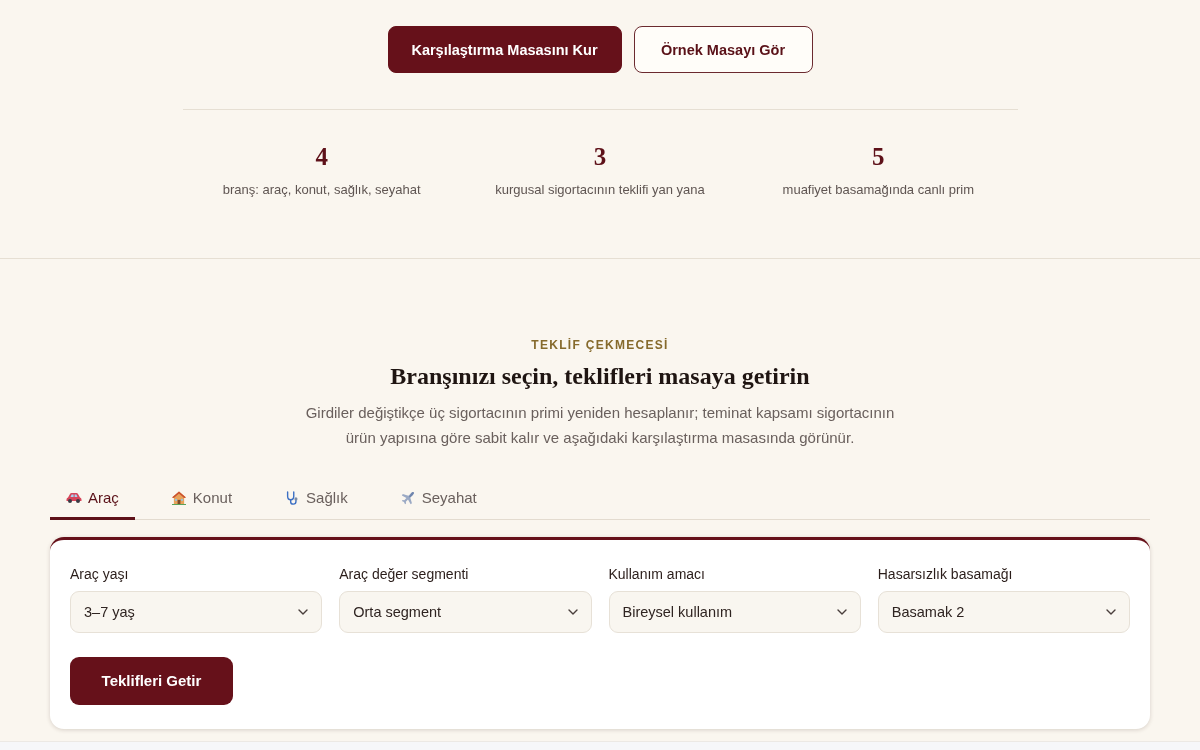 The image size is (1200, 750). I want to click on tab: Sağlık, so click(316, 499).